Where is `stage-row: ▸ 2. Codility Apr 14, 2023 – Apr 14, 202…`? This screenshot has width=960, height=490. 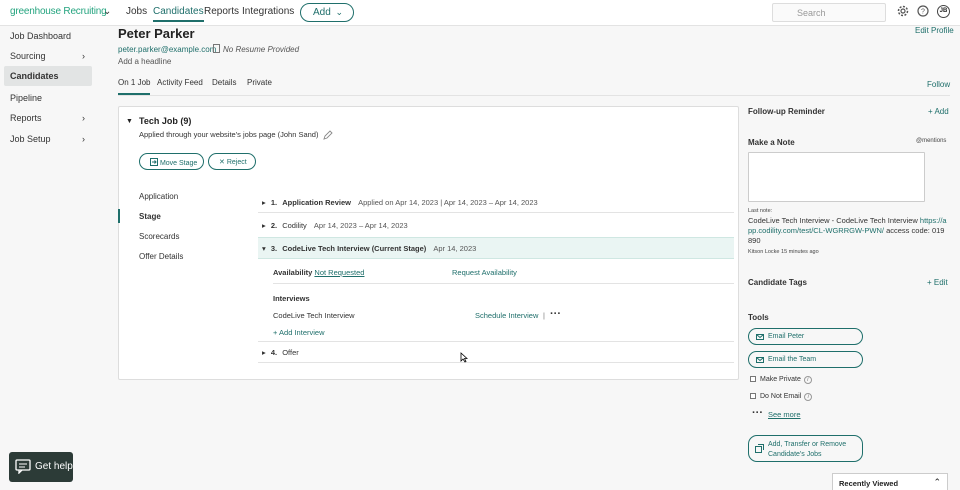 stage-row: ▸ 2. Codility Apr 14, 2023 – Apr 14, 202… is located at coordinates (335, 225).